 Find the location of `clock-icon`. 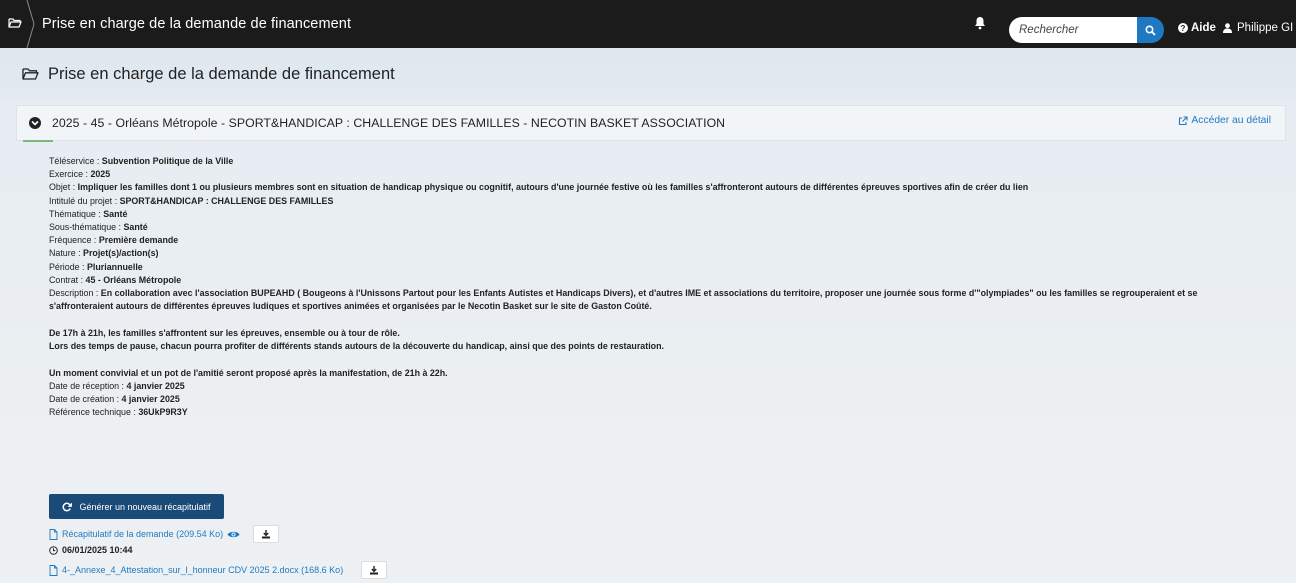

clock-icon is located at coordinates (53, 550).